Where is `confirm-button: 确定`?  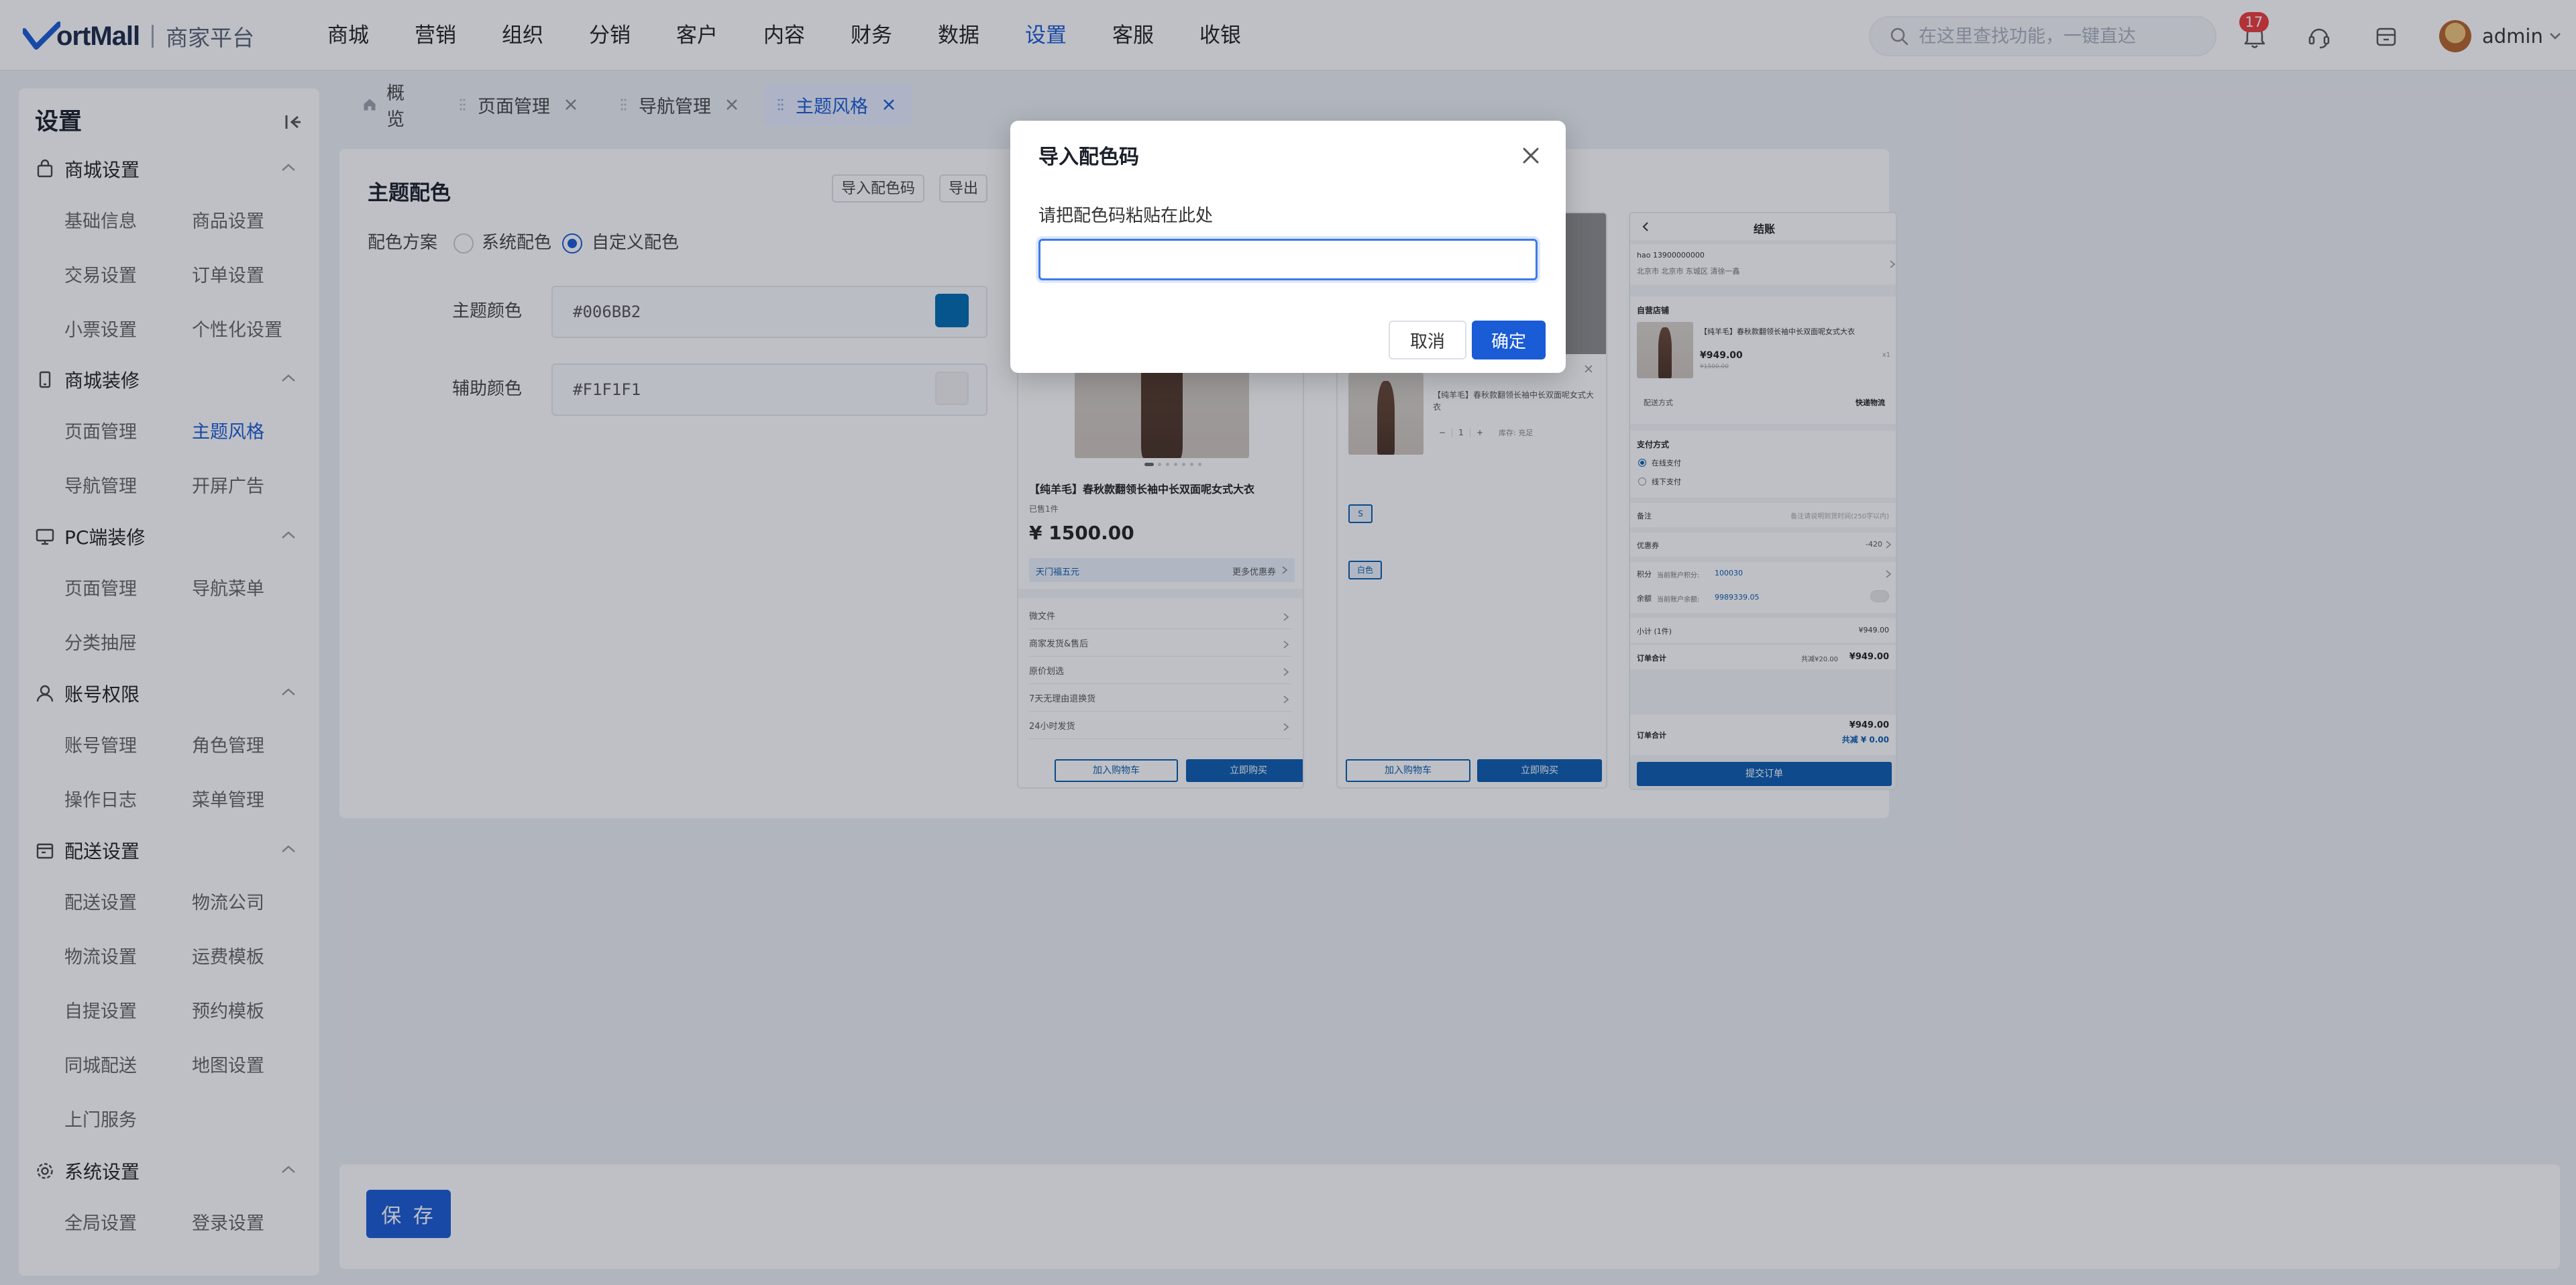 confirm-button: 确定 is located at coordinates (1509, 340).